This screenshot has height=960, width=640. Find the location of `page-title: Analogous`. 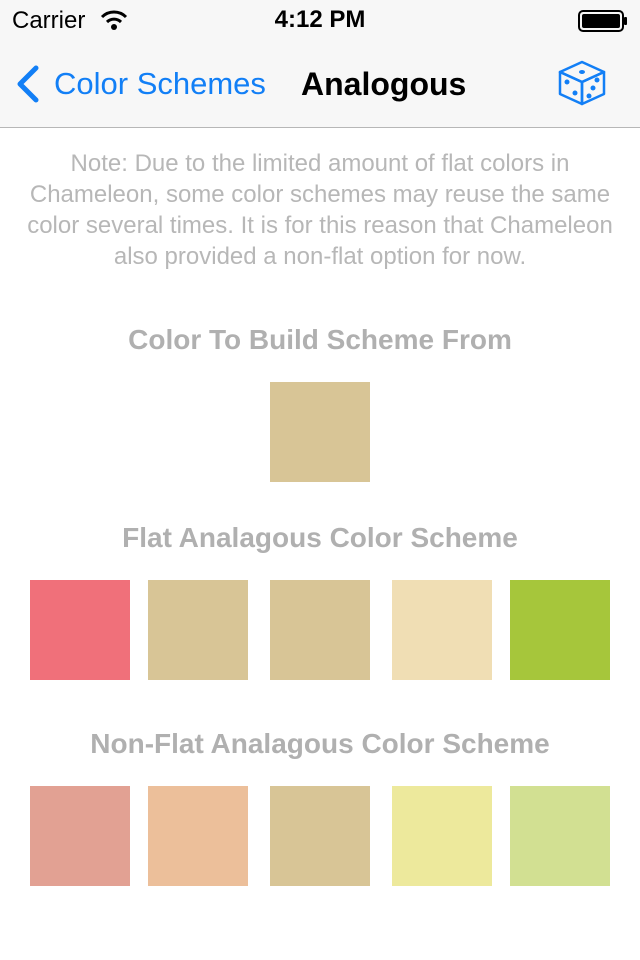

page-title: Analogous is located at coordinates (384, 84).